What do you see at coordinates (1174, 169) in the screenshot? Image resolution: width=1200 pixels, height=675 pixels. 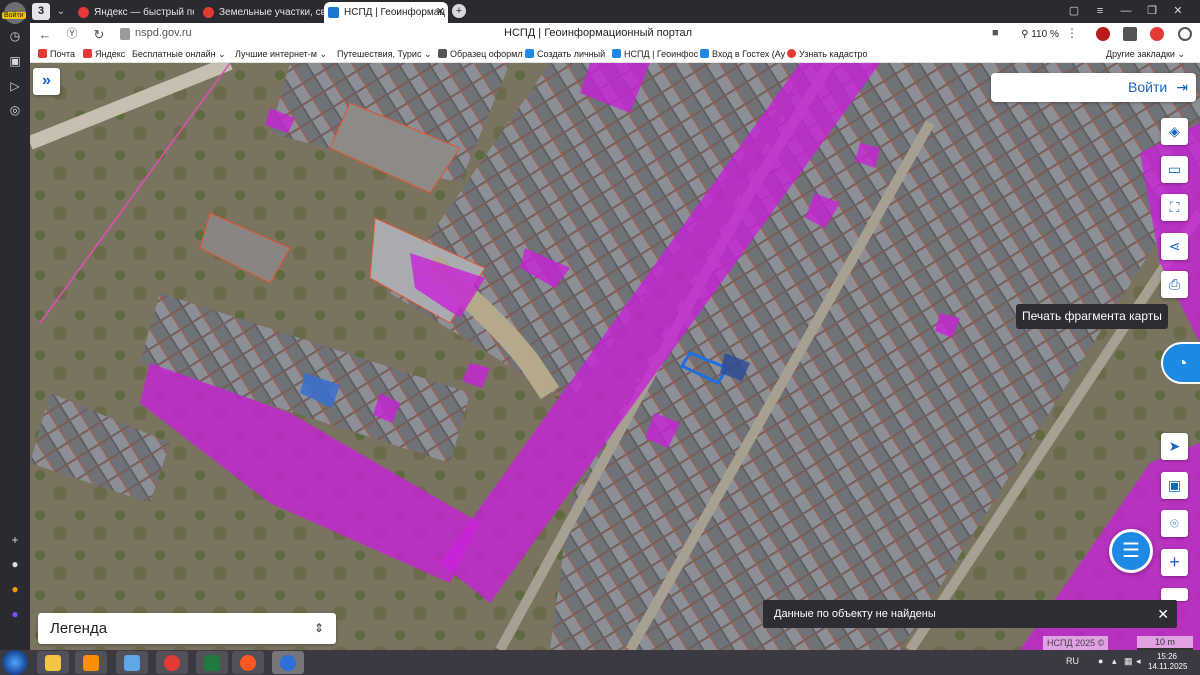 I see `ruler-icon: ▭` at bounding box center [1174, 169].